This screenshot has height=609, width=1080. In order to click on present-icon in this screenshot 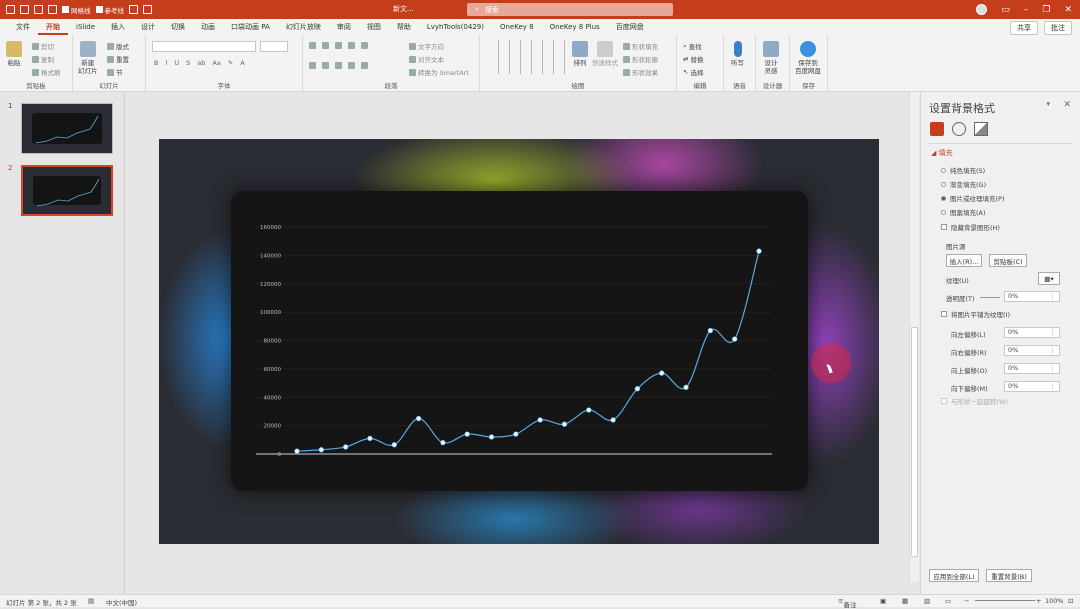, I will do `click(52, 9)`.